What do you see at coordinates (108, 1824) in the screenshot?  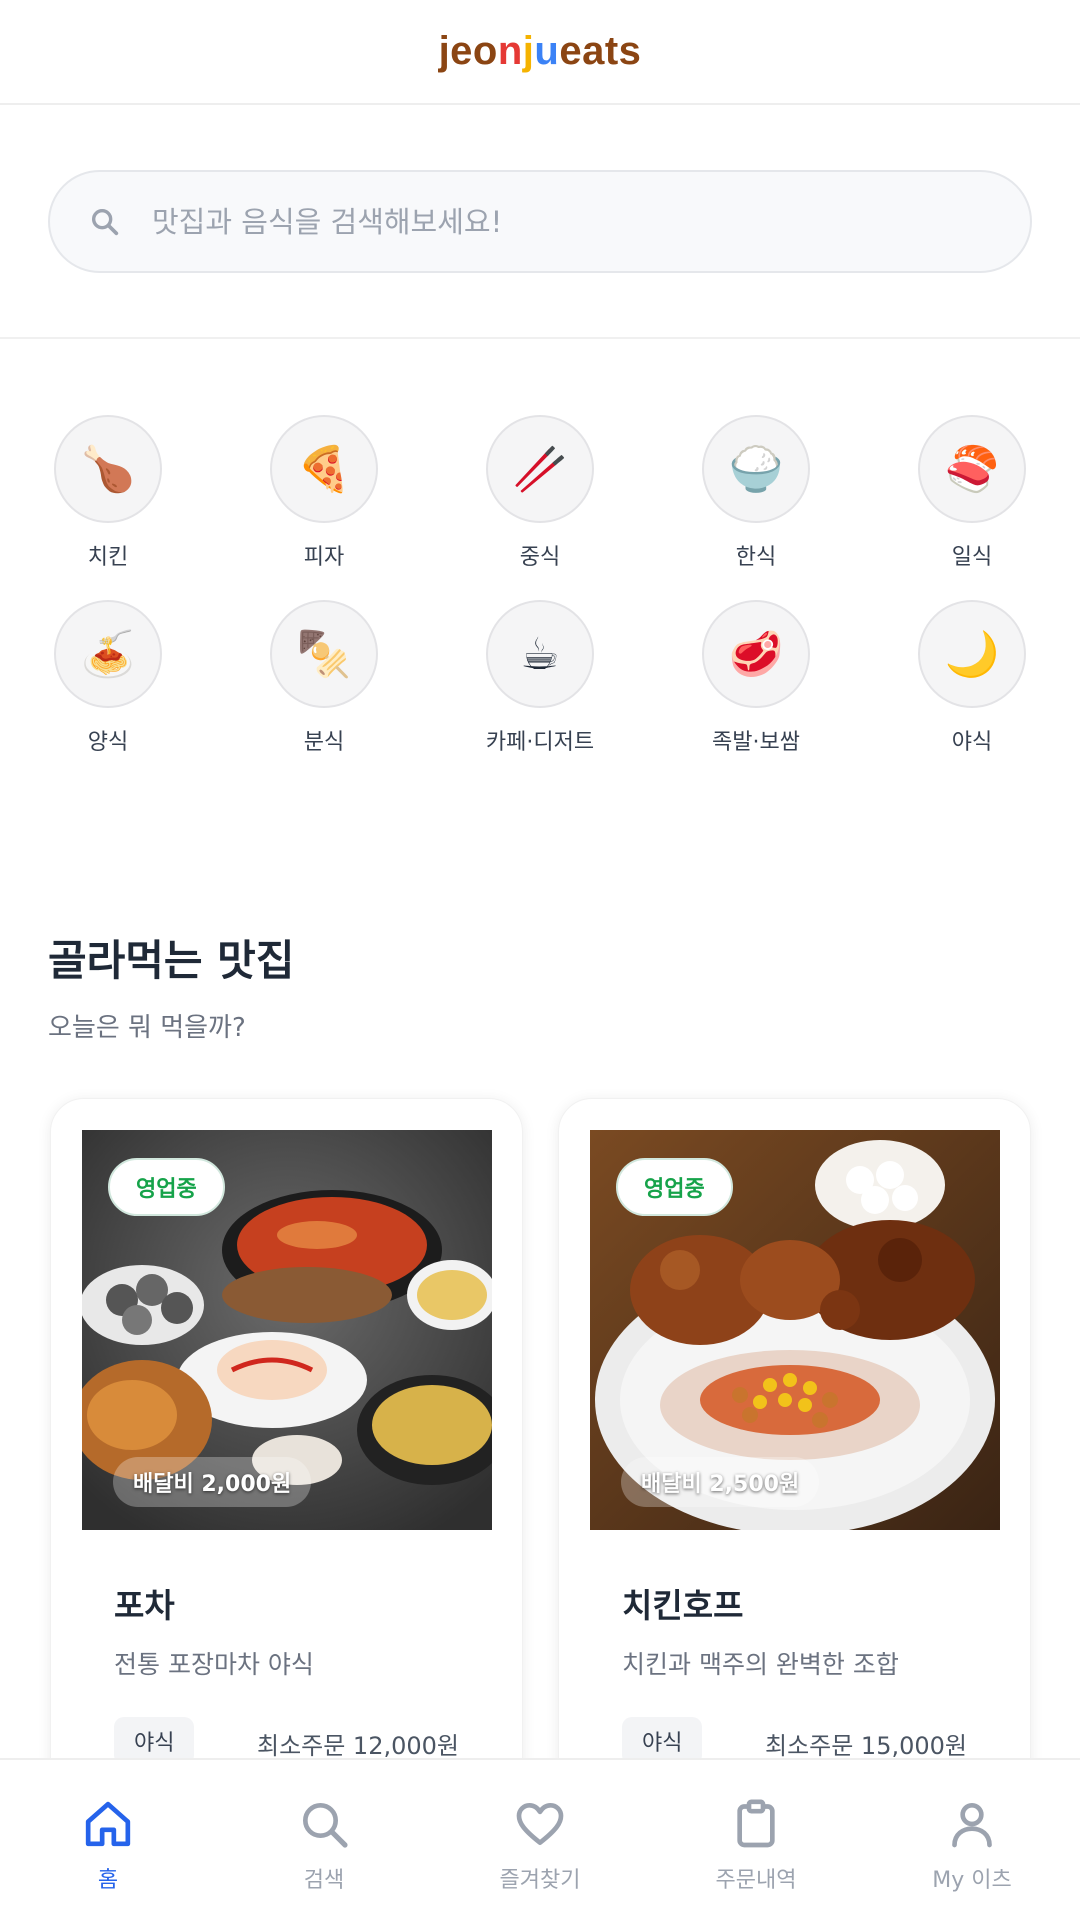 I see `home-icon` at bounding box center [108, 1824].